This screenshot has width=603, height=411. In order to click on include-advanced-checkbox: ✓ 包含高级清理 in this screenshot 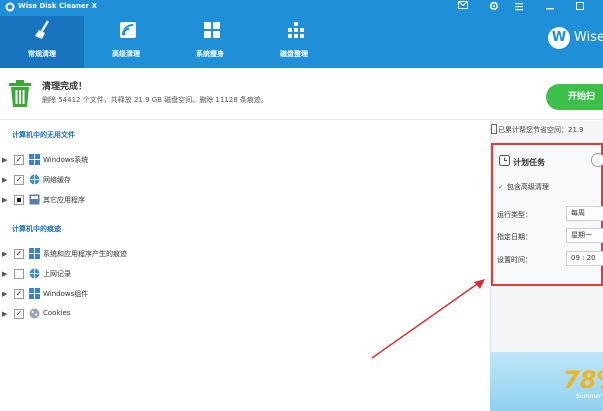, I will do `click(523, 187)`.